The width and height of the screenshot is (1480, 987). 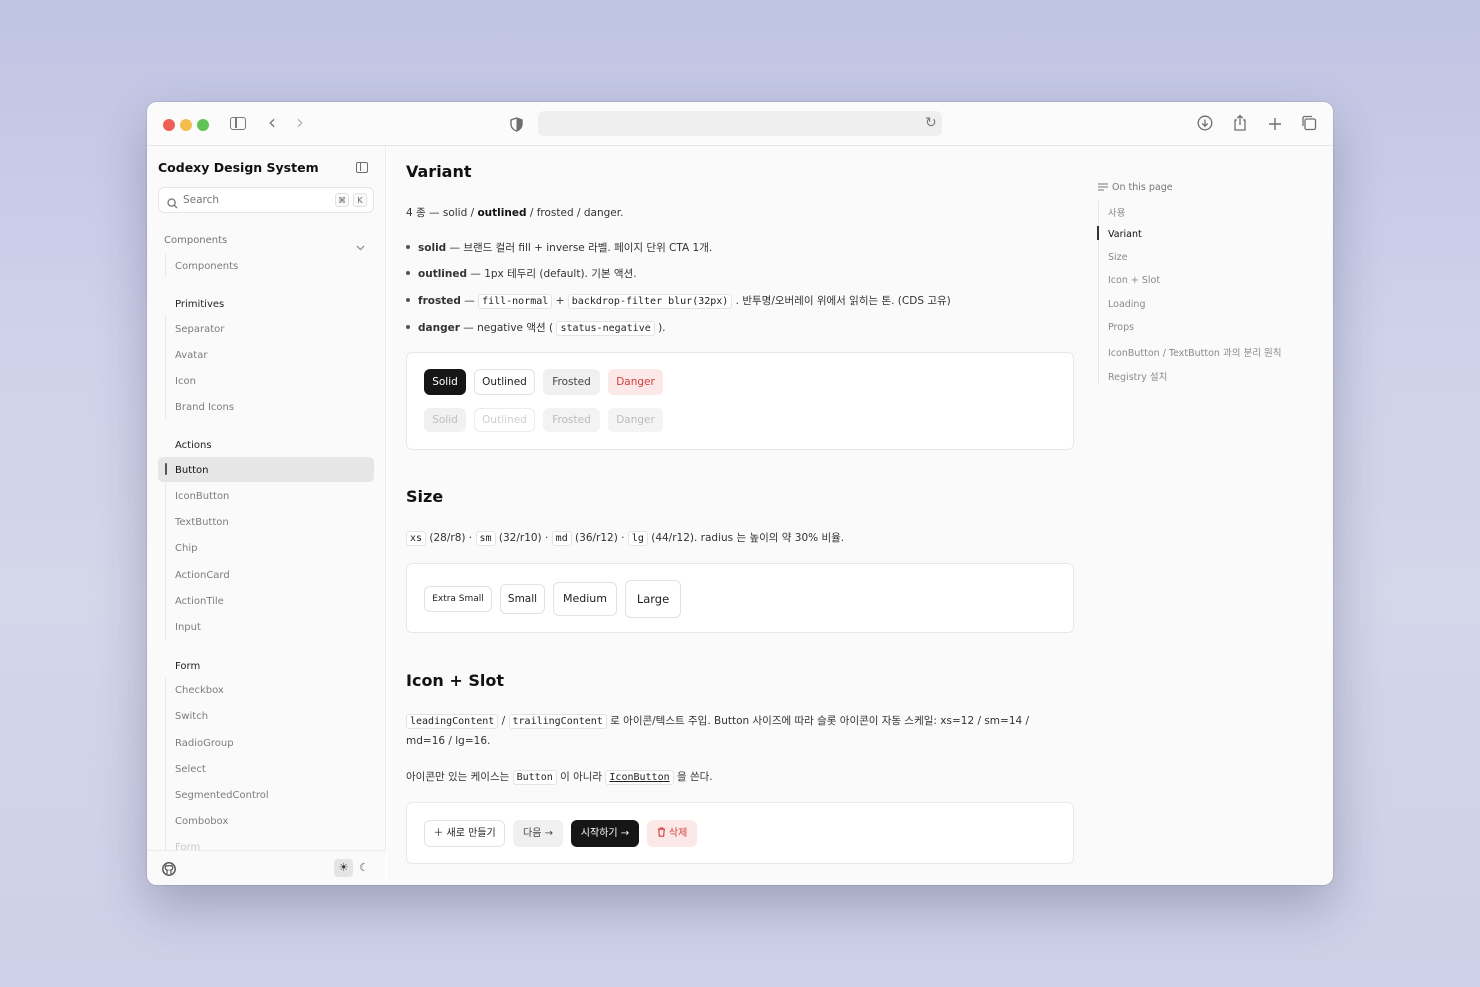 What do you see at coordinates (238, 123) in the screenshot?
I see `sidebar-toggle-icon` at bounding box center [238, 123].